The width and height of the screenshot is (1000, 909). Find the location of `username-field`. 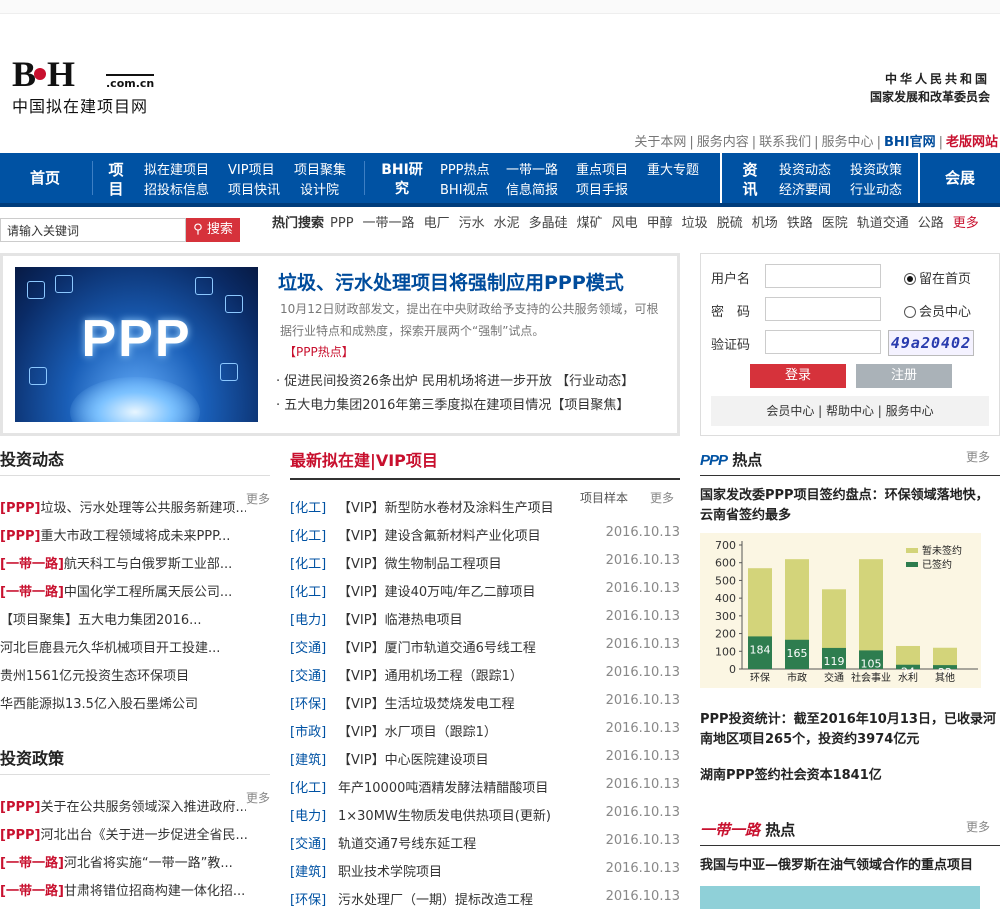

username-field is located at coordinates (823, 276).